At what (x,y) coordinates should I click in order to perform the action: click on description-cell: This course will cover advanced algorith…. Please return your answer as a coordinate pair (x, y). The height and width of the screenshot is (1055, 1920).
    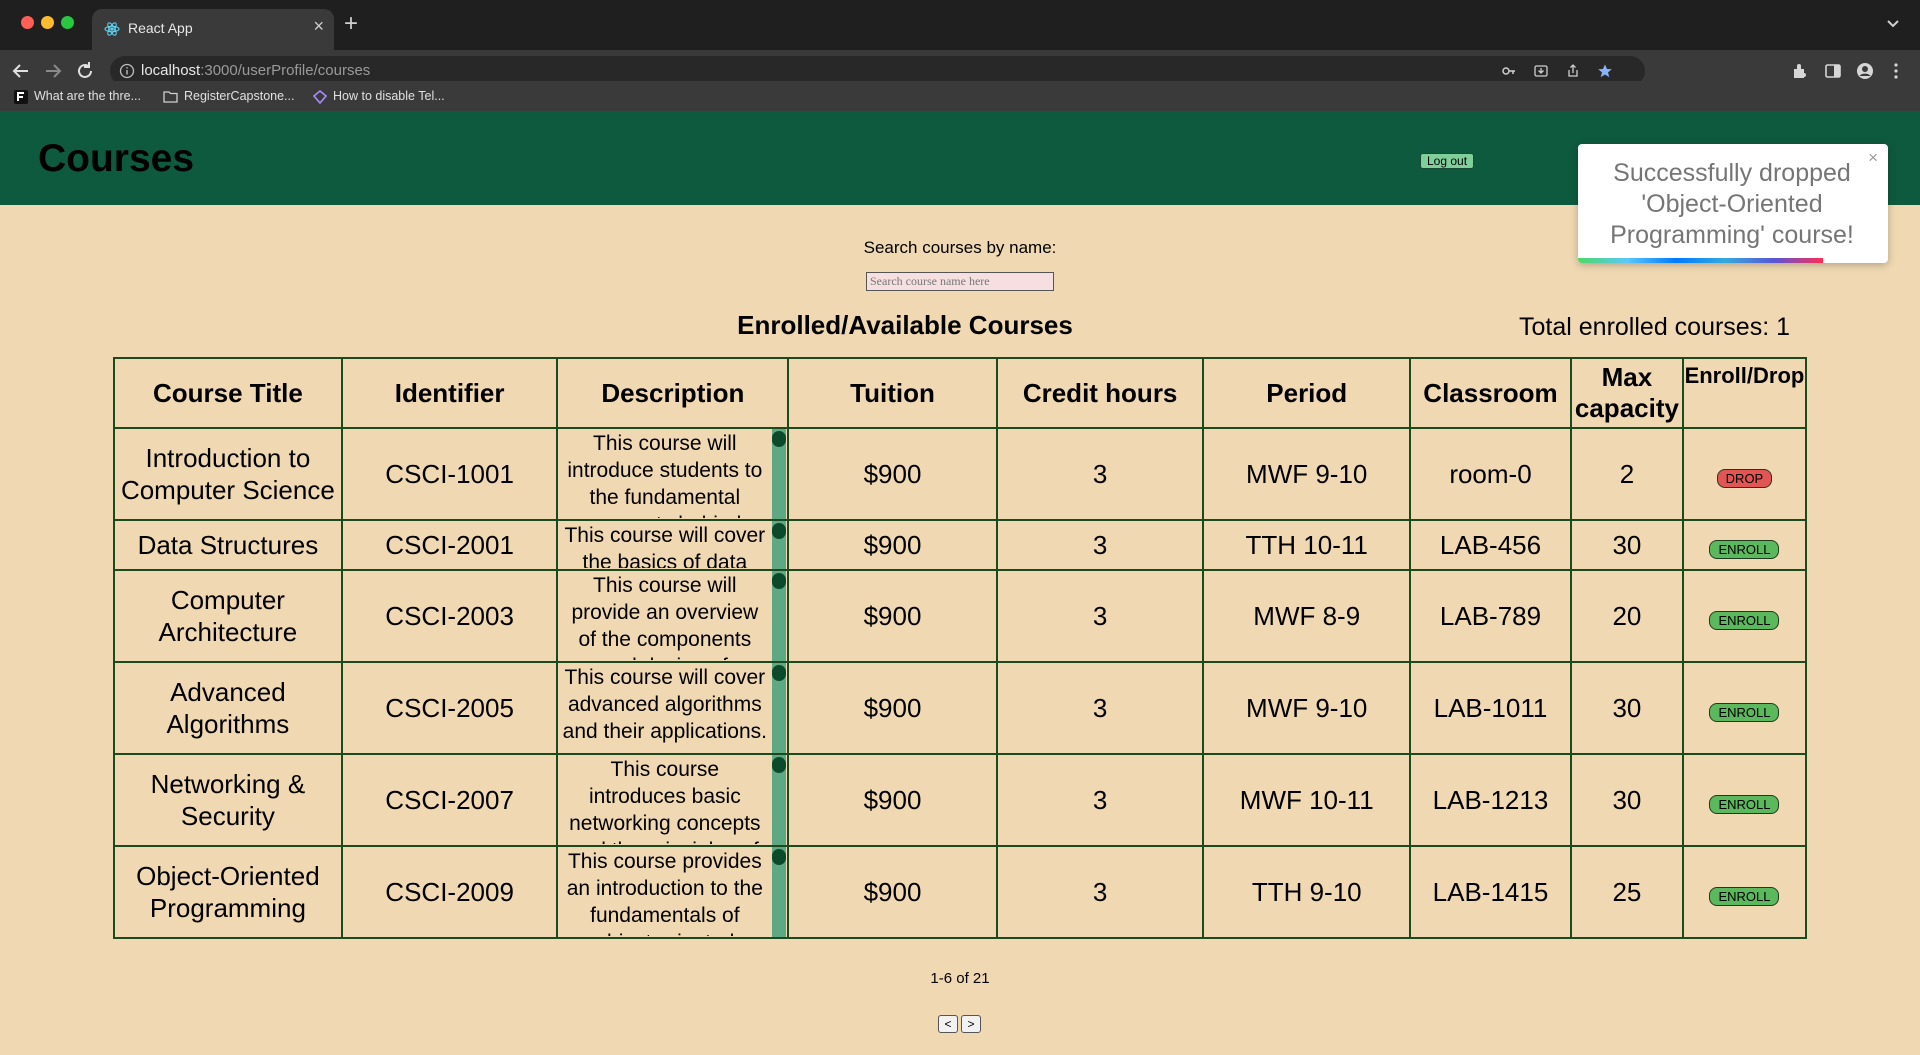
    Looking at the image, I should click on (673, 708).